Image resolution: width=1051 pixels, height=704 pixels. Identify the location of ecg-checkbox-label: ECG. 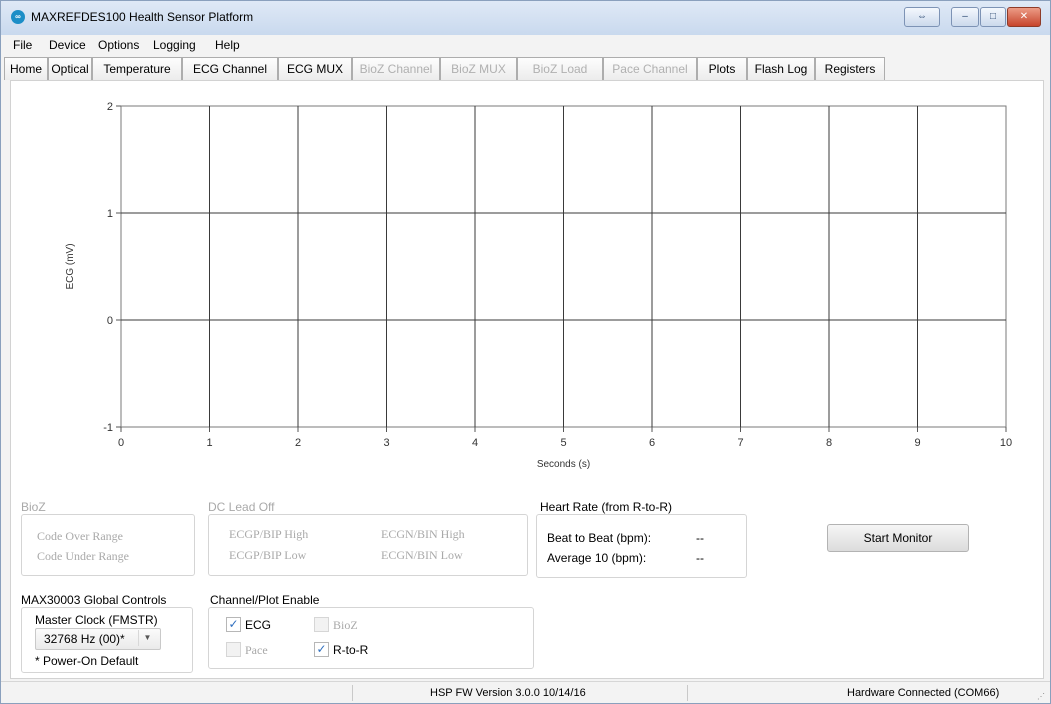
(258, 625).